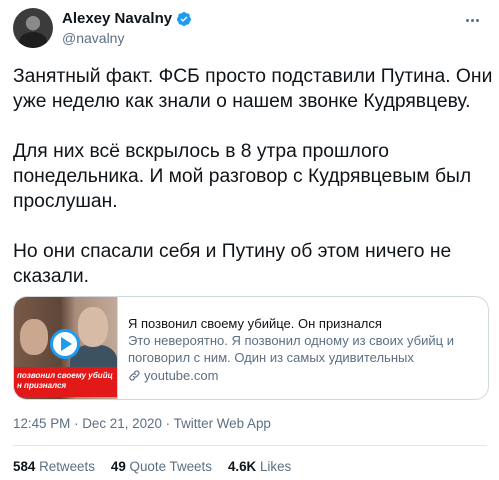 This screenshot has height=480, width=499. I want to click on author-name: Alexey Navalny, so click(117, 19).